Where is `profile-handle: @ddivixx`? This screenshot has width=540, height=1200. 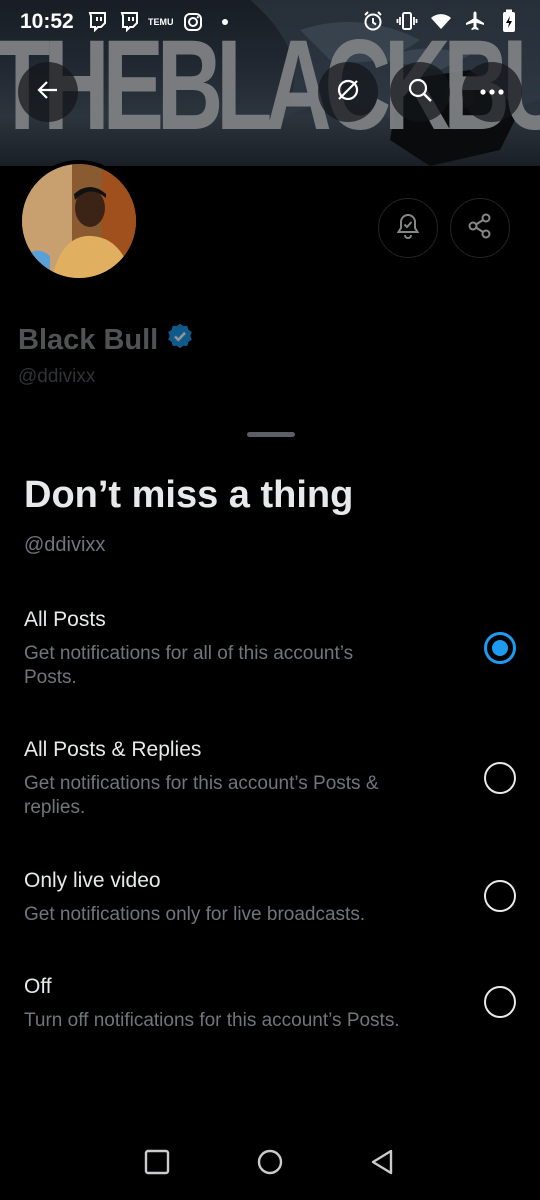
profile-handle: @ddivixx is located at coordinates (57, 376).